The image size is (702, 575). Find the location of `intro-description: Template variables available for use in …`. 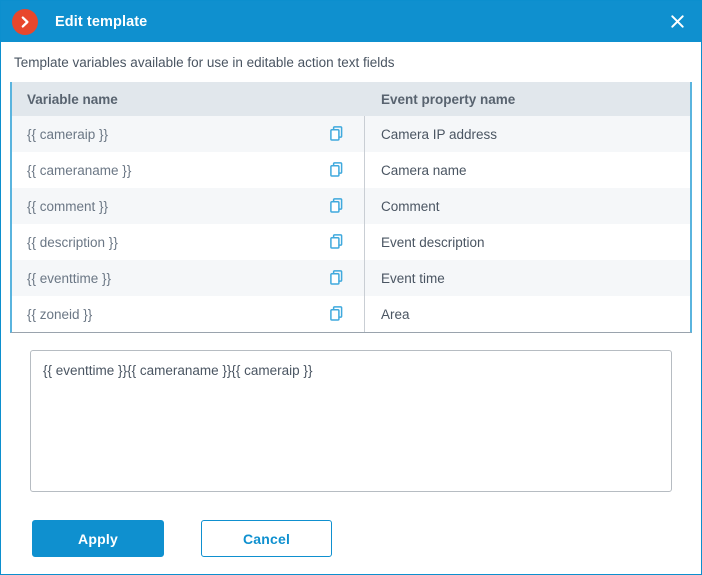

intro-description: Template variables available for use in … is located at coordinates (204, 62).